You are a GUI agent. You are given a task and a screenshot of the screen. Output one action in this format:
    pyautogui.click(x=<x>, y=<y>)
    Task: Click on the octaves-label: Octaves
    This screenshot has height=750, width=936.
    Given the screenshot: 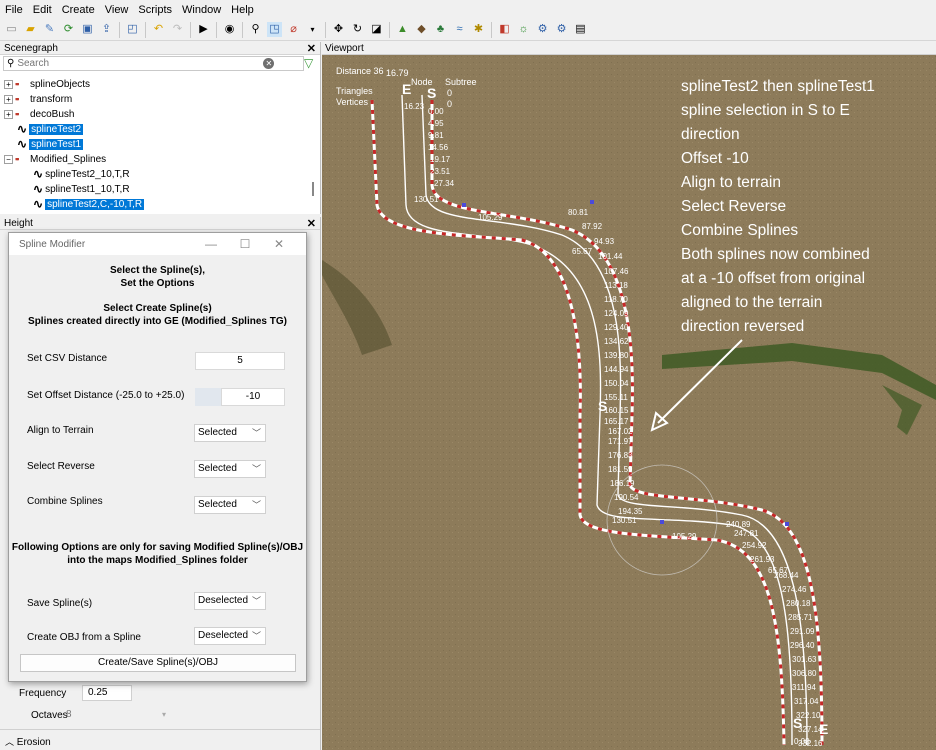 What is the action you would take?
    pyautogui.click(x=49, y=715)
    